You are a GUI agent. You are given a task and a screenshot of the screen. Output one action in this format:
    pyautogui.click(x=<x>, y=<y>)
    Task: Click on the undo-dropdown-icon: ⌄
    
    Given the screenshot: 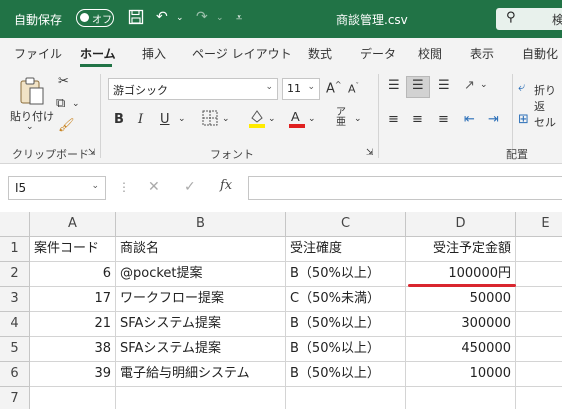 What is the action you would take?
    pyautogui.click(x=180, y=18)
    